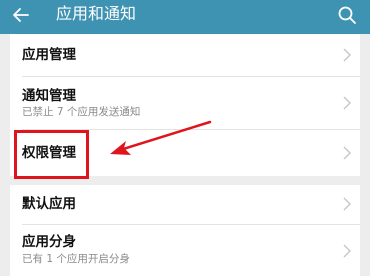 Image resolution: width=370 pixels, height=276 pixels. What do you see at coordinates (185, 55) in the screenshot?
I see `list-item-app-management: 应用管理` at bounding box center [185, 55].